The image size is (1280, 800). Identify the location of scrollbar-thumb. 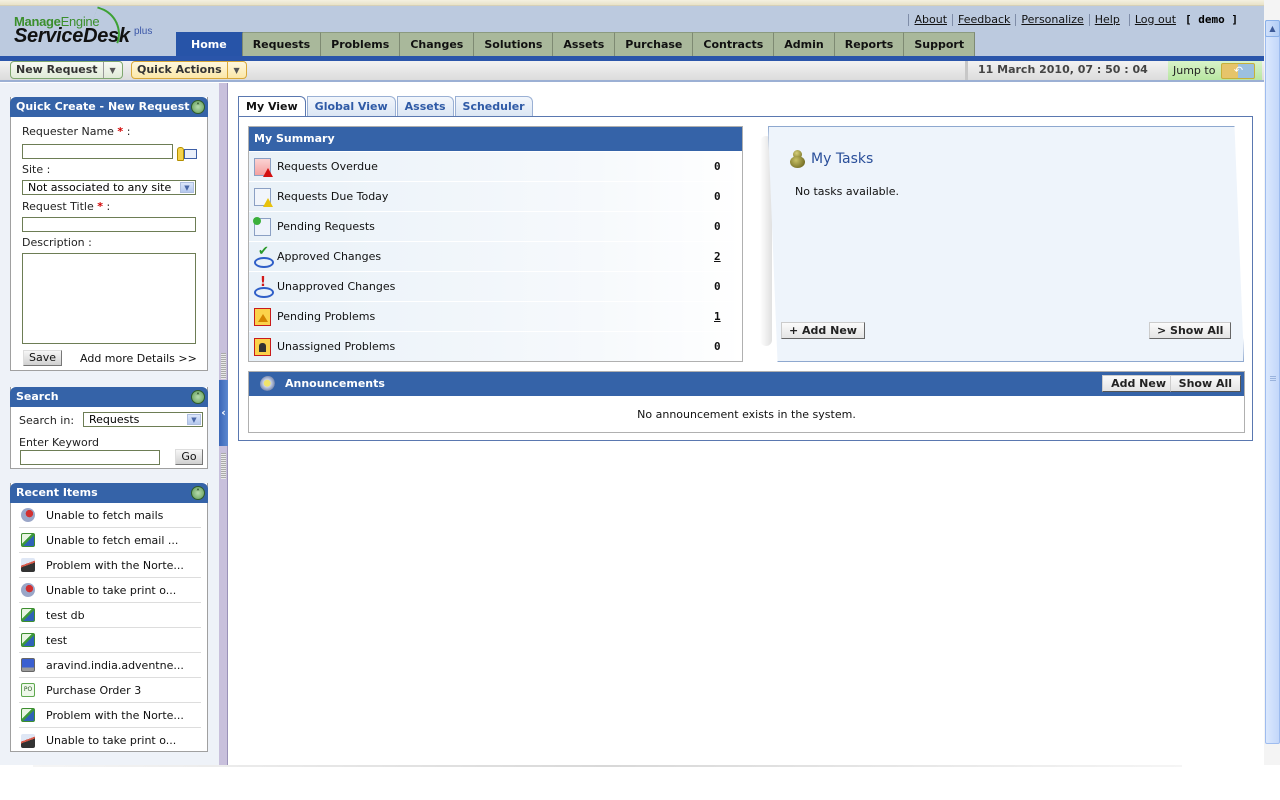
(1272, 382).